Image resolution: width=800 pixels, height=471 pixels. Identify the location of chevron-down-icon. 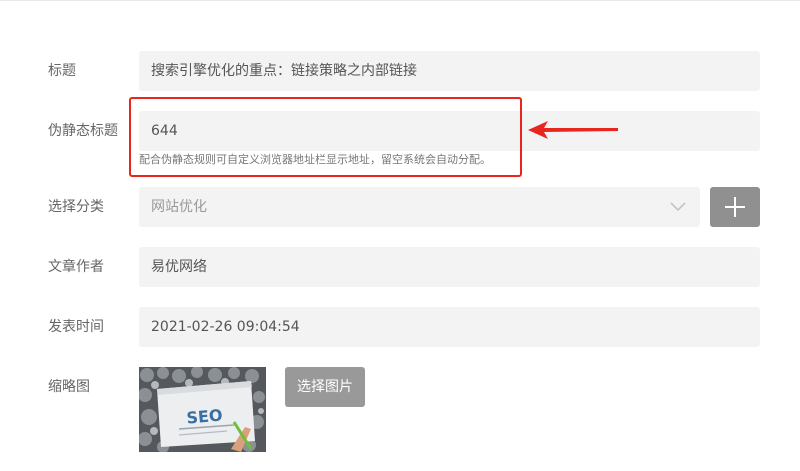
(678, 207).